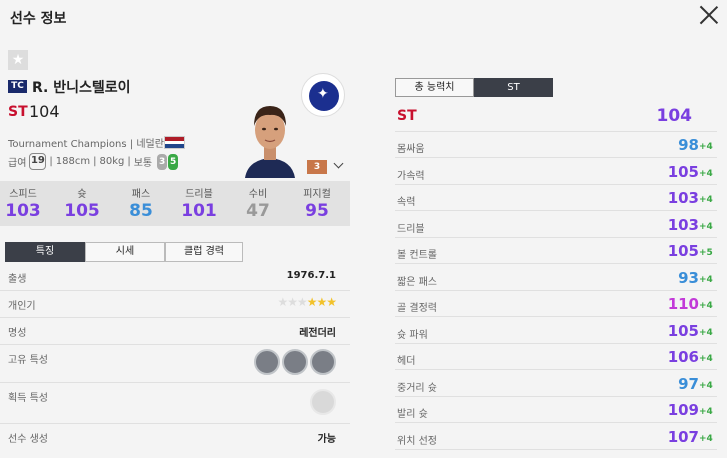  Describe the element at coordinates (556, 172) in the screenshot. I see `stat-row: 가속력 105 +4` at that location.